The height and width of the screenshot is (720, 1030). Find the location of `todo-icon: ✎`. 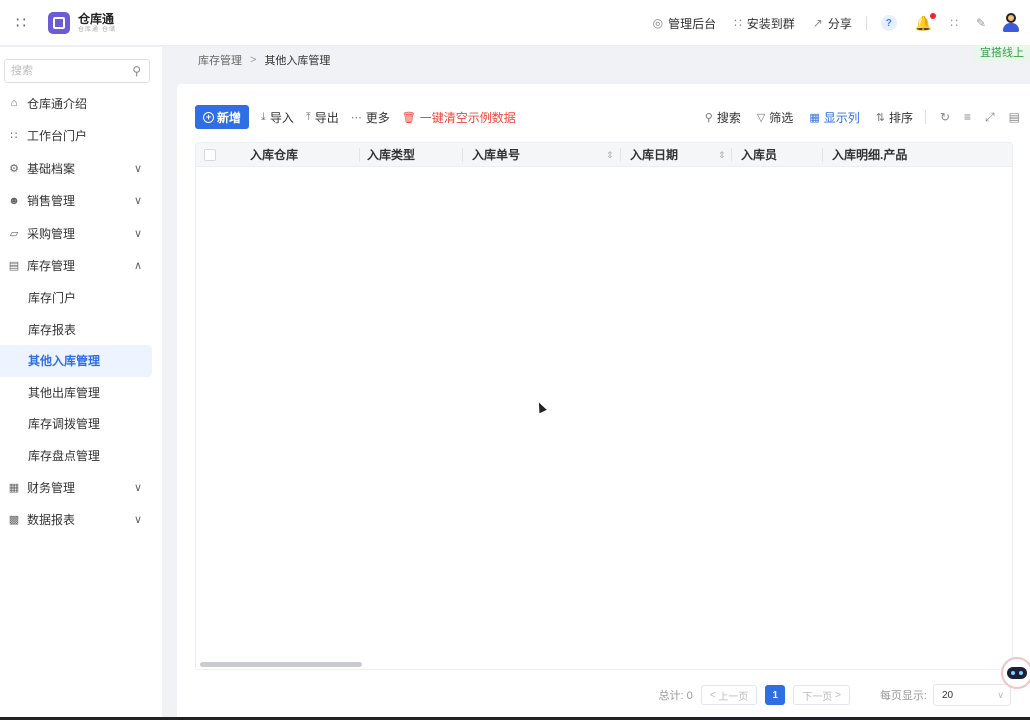

todo-icon: ✎ is located at coordinates (981, 23).